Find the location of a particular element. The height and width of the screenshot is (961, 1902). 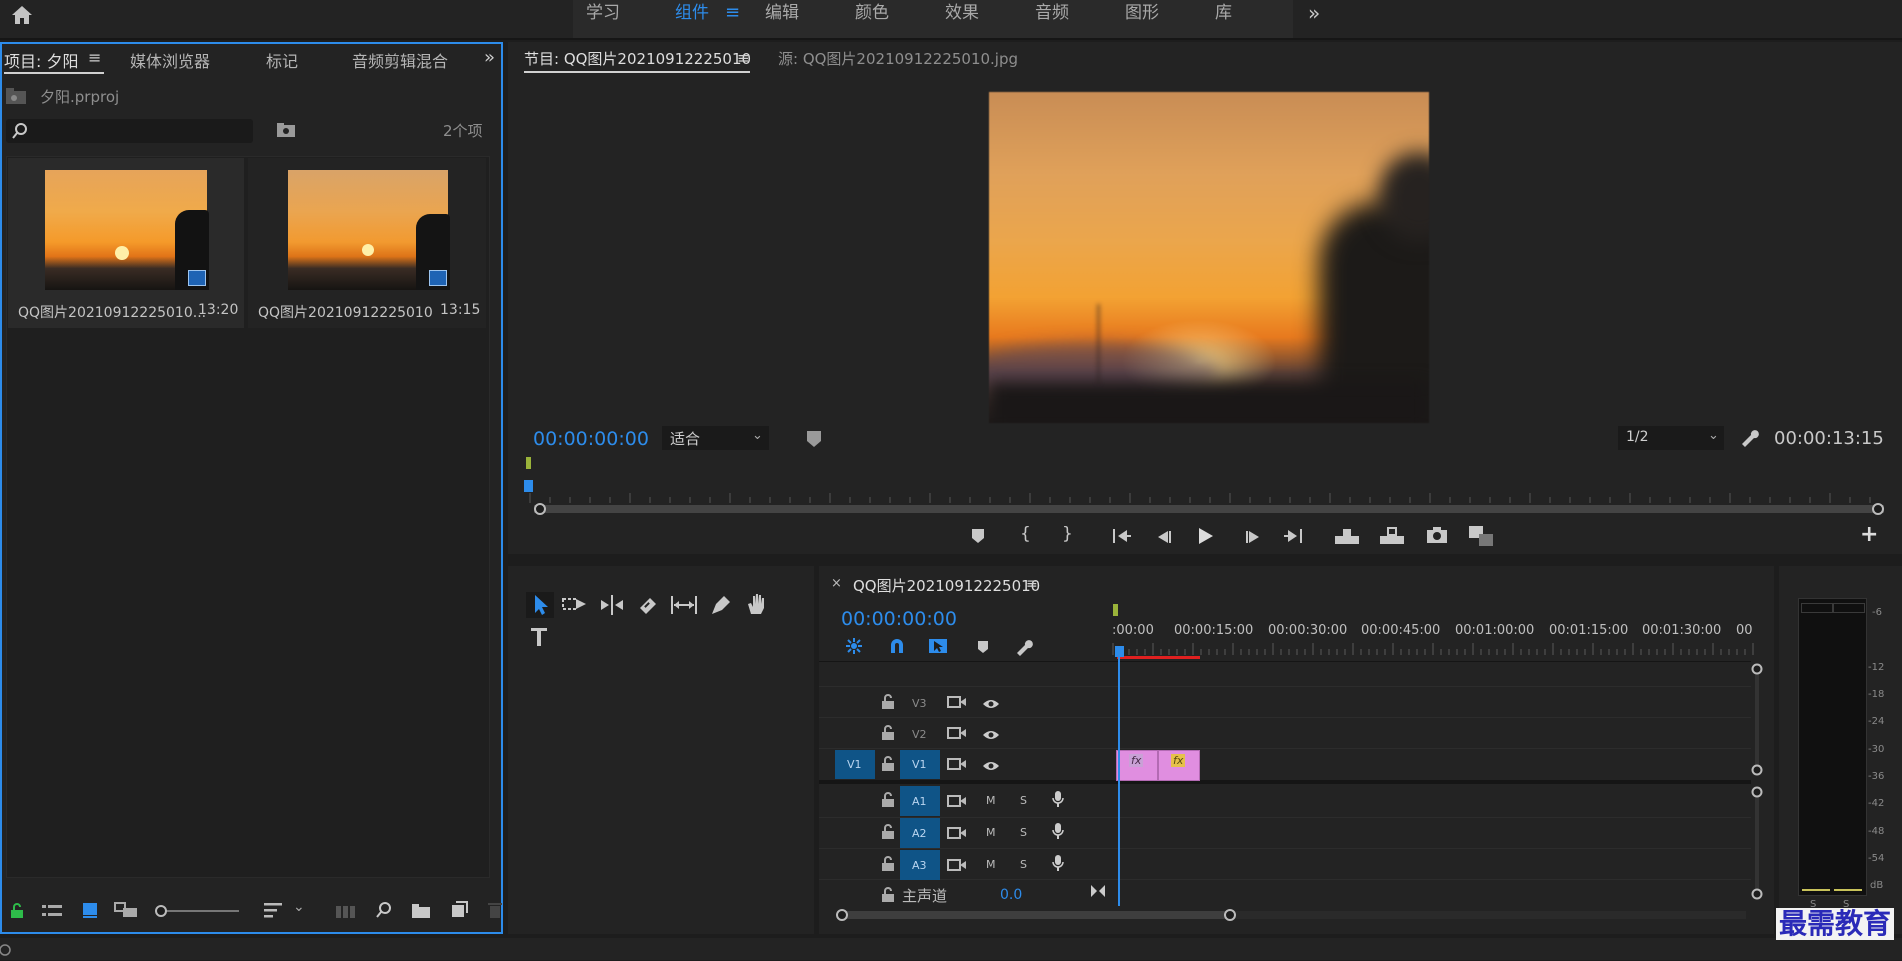

extract-button is located at coordinates (1392, 536).